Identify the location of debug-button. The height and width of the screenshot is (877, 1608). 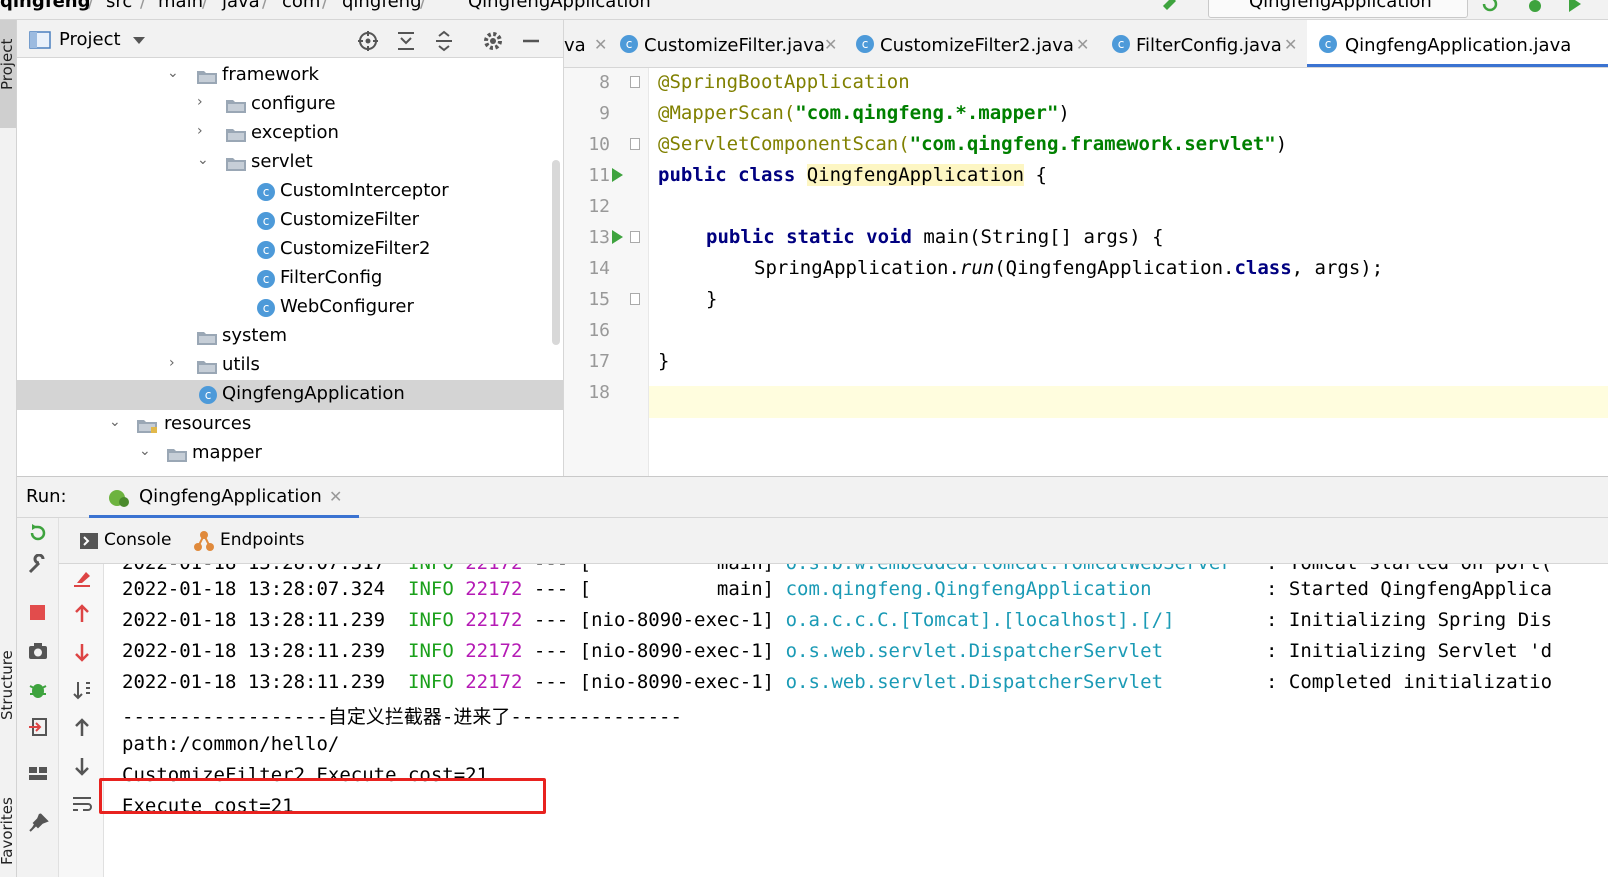
(38, 689).